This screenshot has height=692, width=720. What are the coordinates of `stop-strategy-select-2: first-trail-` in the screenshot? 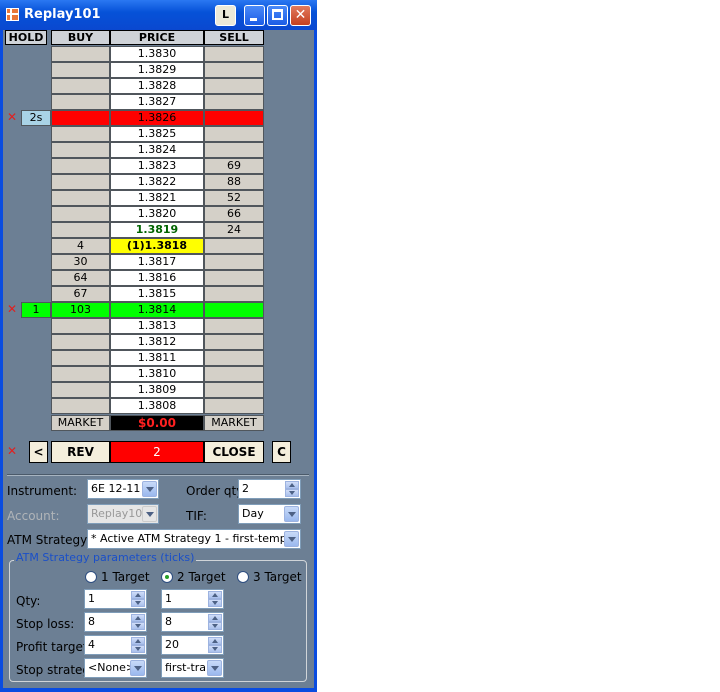 It's located at (192, 668).